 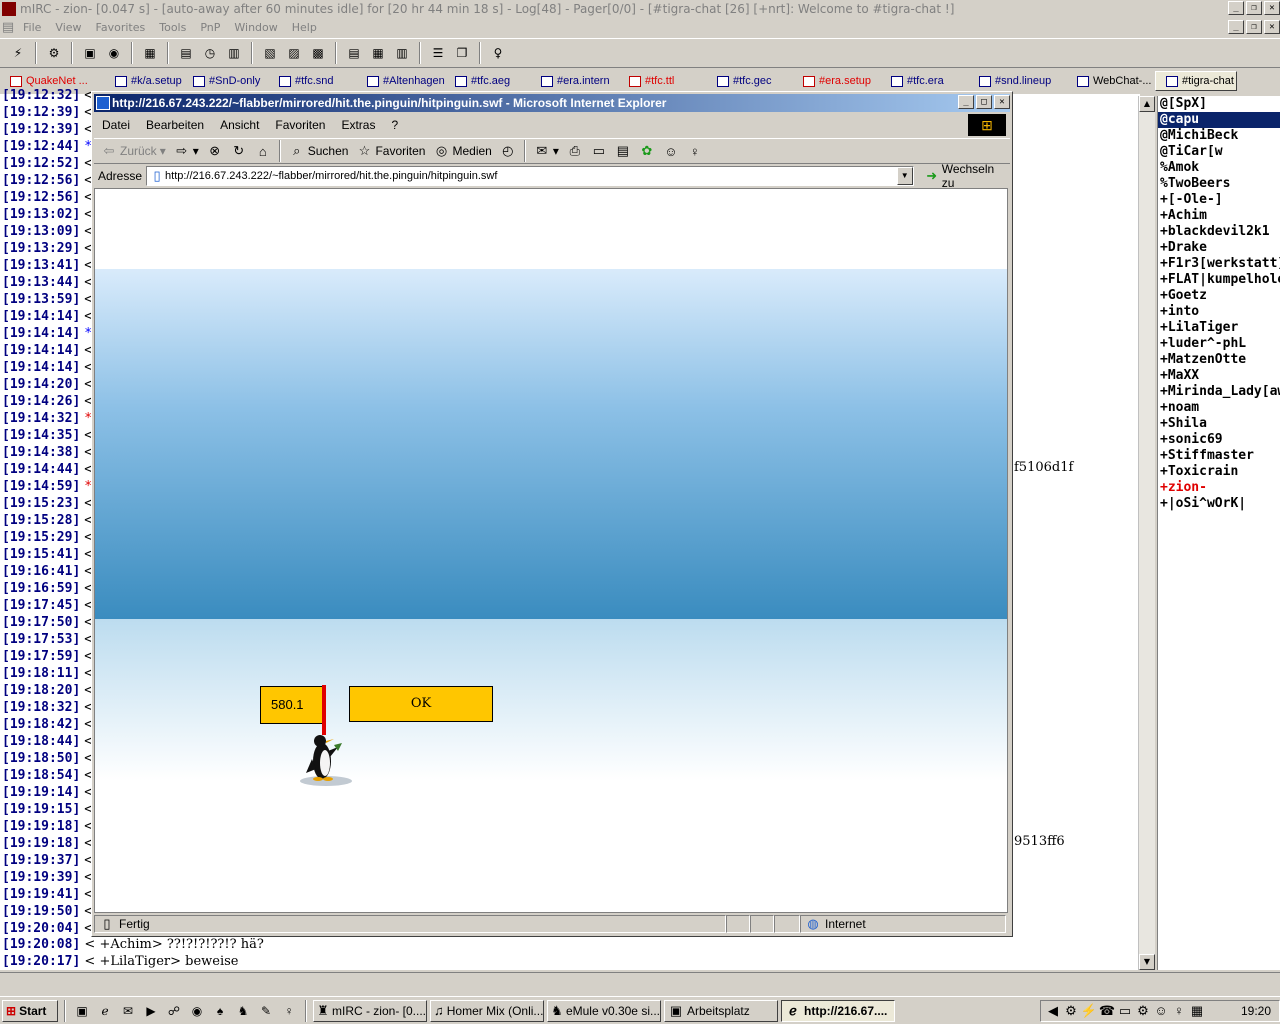 What do you see at coordinates (438, 53) in the screenshot?
I see `tile-horizontal-icon: ☰` at bounding box center [438, 53].